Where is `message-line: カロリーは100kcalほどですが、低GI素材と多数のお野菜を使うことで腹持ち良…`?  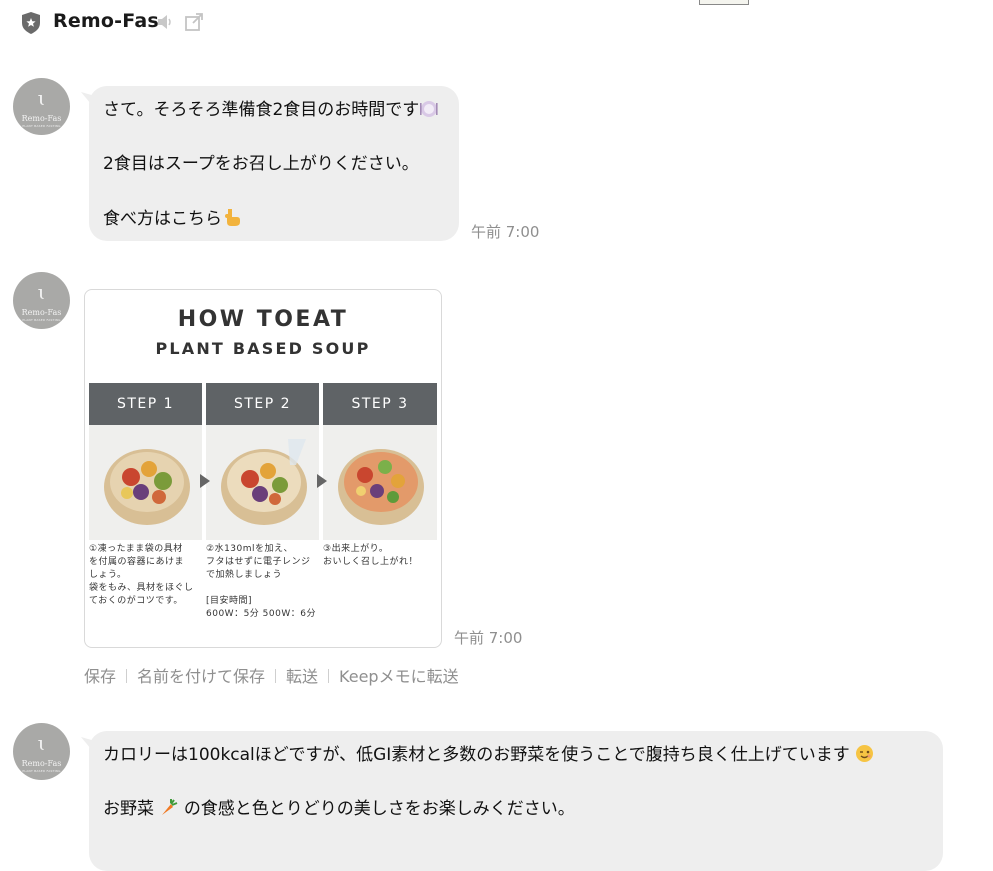 message-line: カロリーは100kcalほどですが、低GI素材と多数のお野菜を使うことで腹持ち良… is located at coordinates (488, 755).